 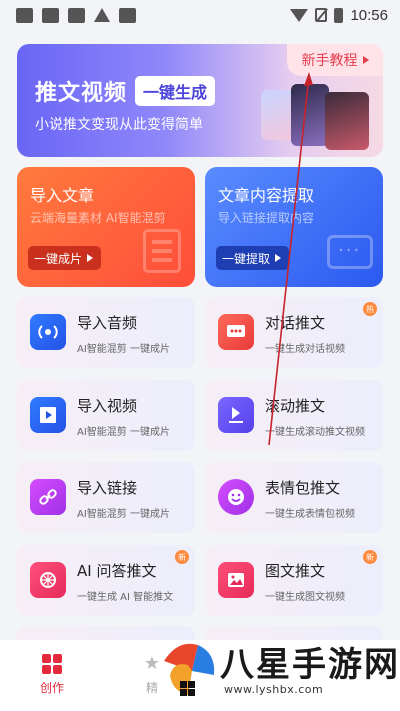 I want to click on tile-title: AI 问答推文, so click(x=117, y=571).